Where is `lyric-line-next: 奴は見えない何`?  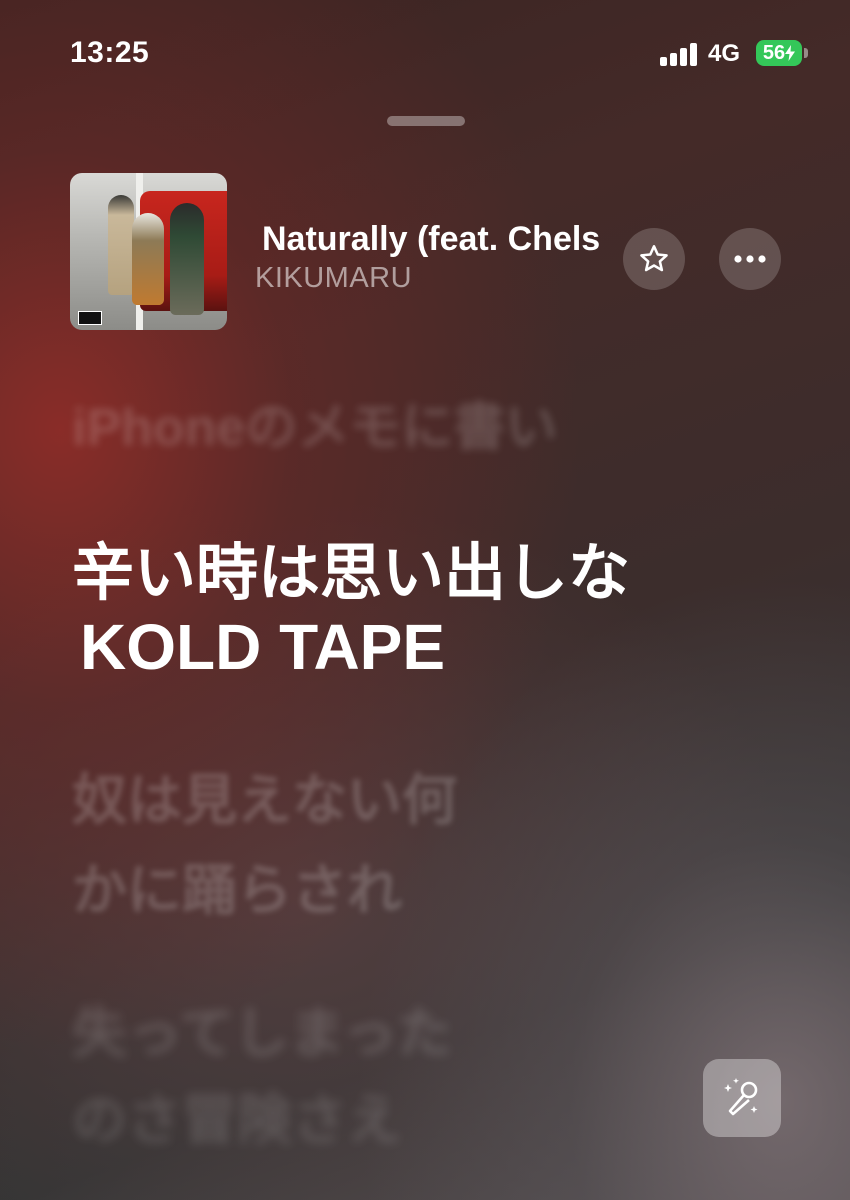
lyric-line-next: 奴は見えない何 is located at coordinates (412, 795).